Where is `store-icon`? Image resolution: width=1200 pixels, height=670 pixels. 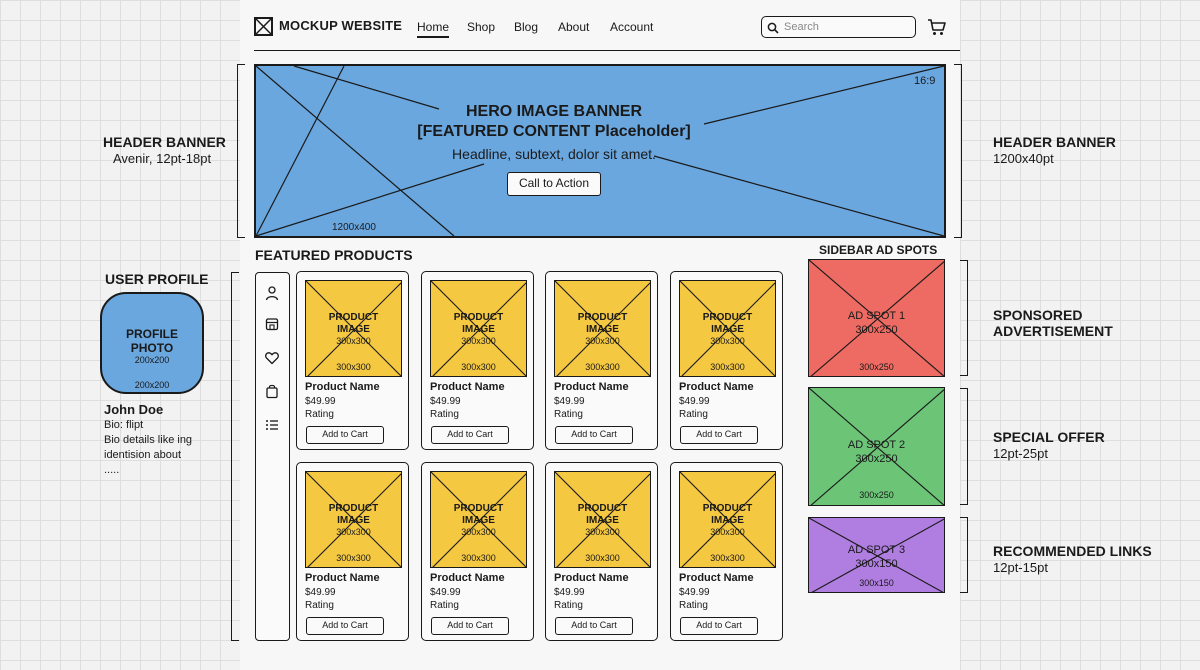
store-icon is located at coordinates (272, 324).